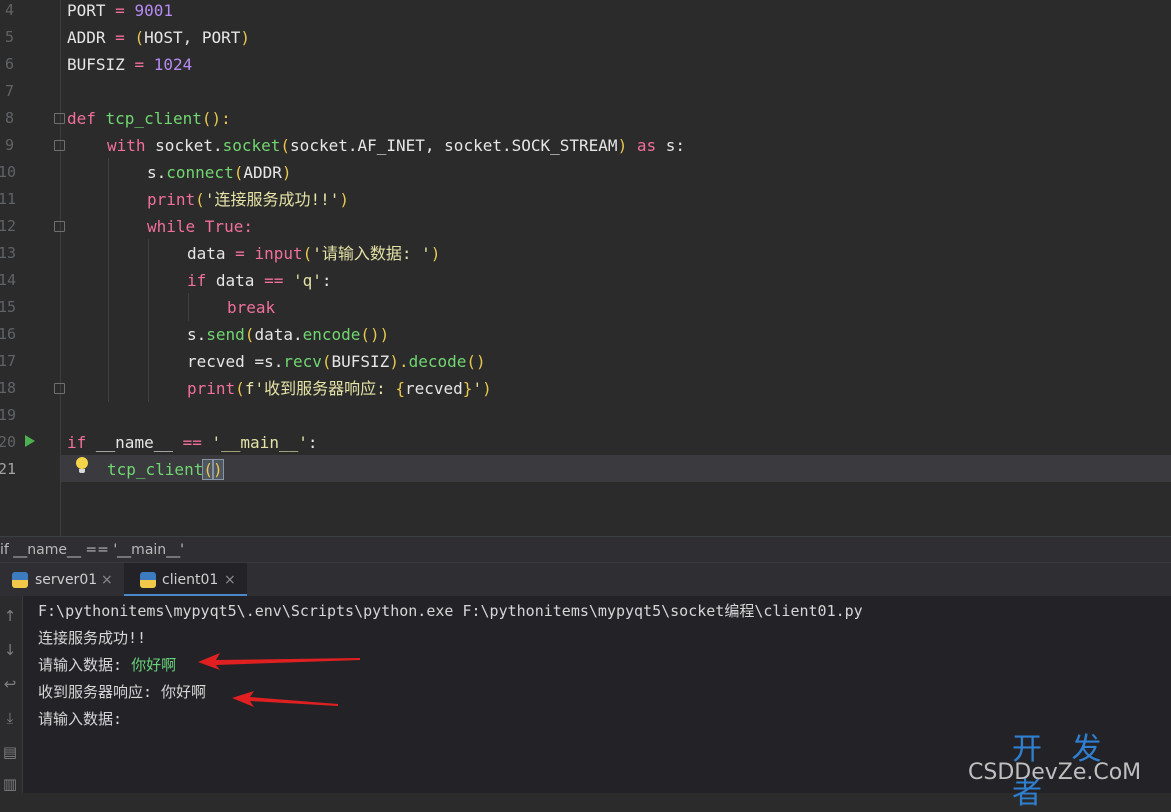 This screenshot has height=812, width=1171. I want to click on console-line: 连接服务成功!!, so click(92, 638).